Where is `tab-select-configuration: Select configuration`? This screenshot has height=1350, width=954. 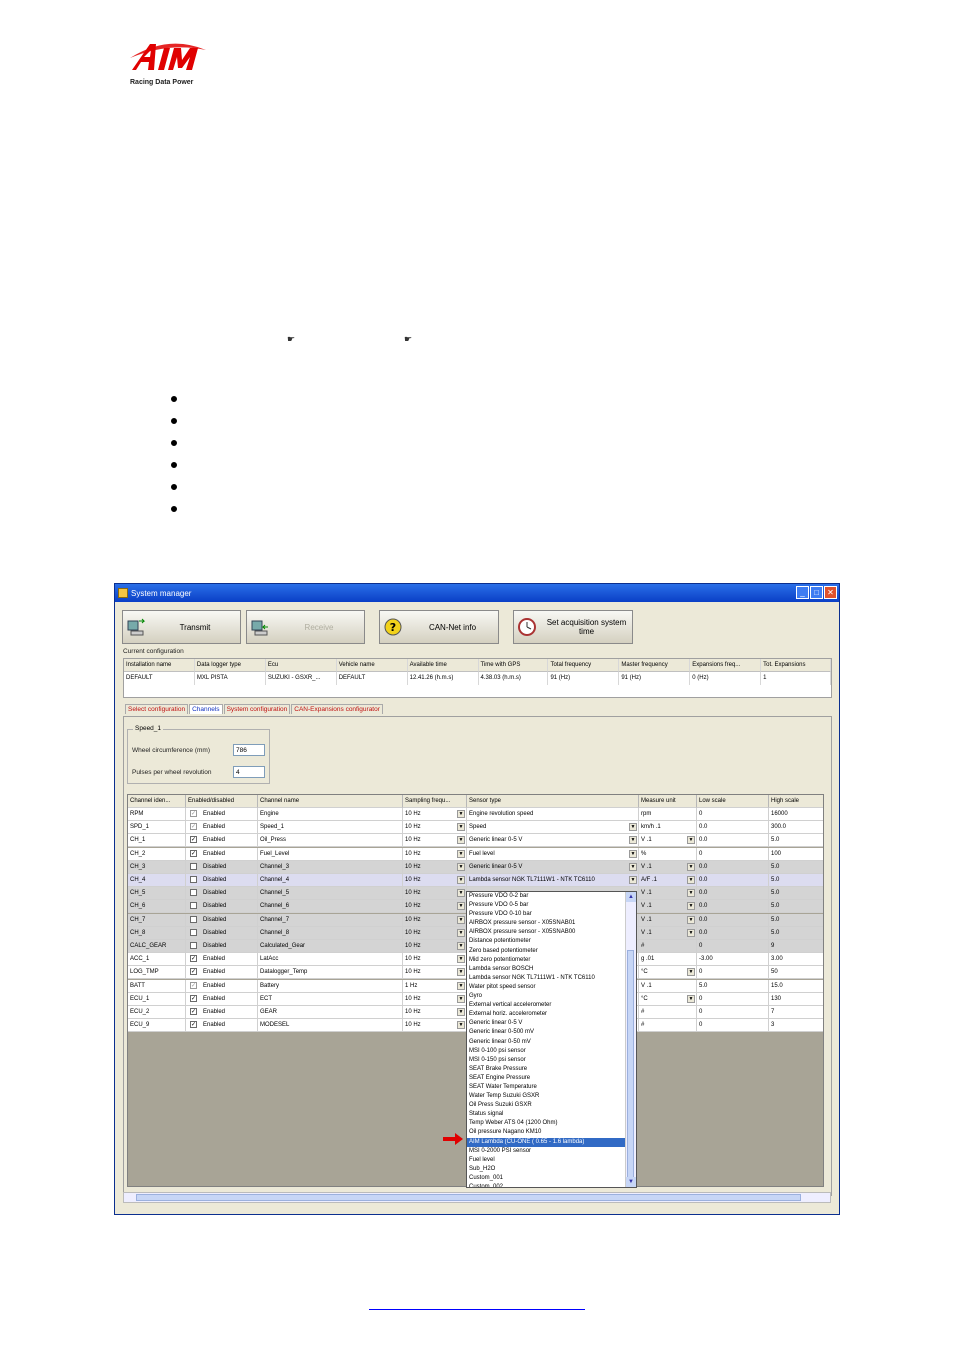 tab-select-configuration: Select configuration is located at coordinates (157, 709).